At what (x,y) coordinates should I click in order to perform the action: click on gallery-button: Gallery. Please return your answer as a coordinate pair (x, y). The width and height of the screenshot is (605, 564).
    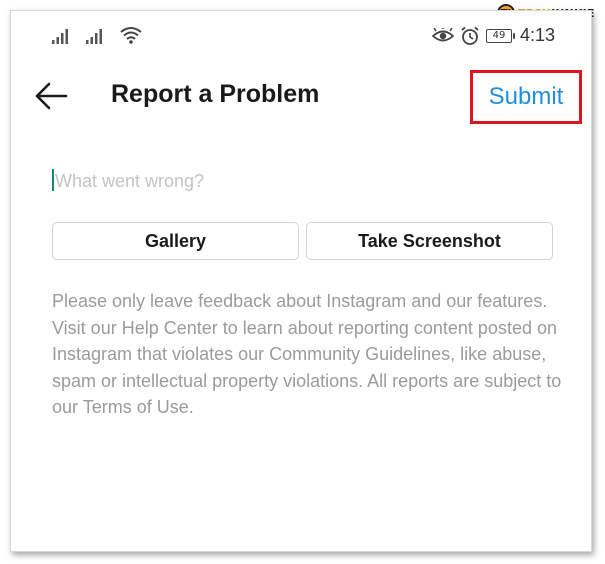
    Looking at the image, I should click on (175, 241).